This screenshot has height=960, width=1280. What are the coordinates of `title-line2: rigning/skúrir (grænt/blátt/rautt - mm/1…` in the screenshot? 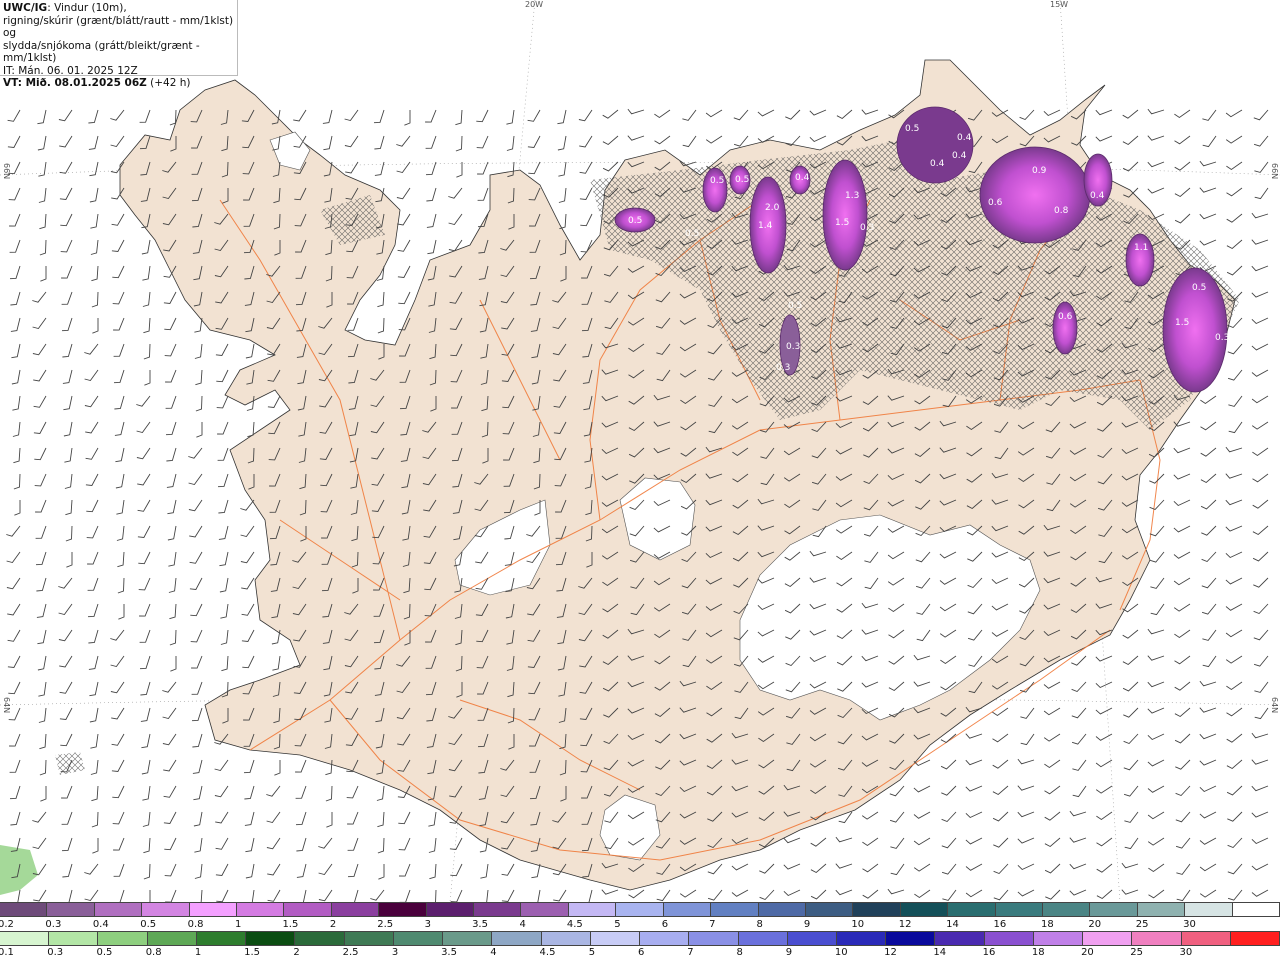 It's located at (118, 27).